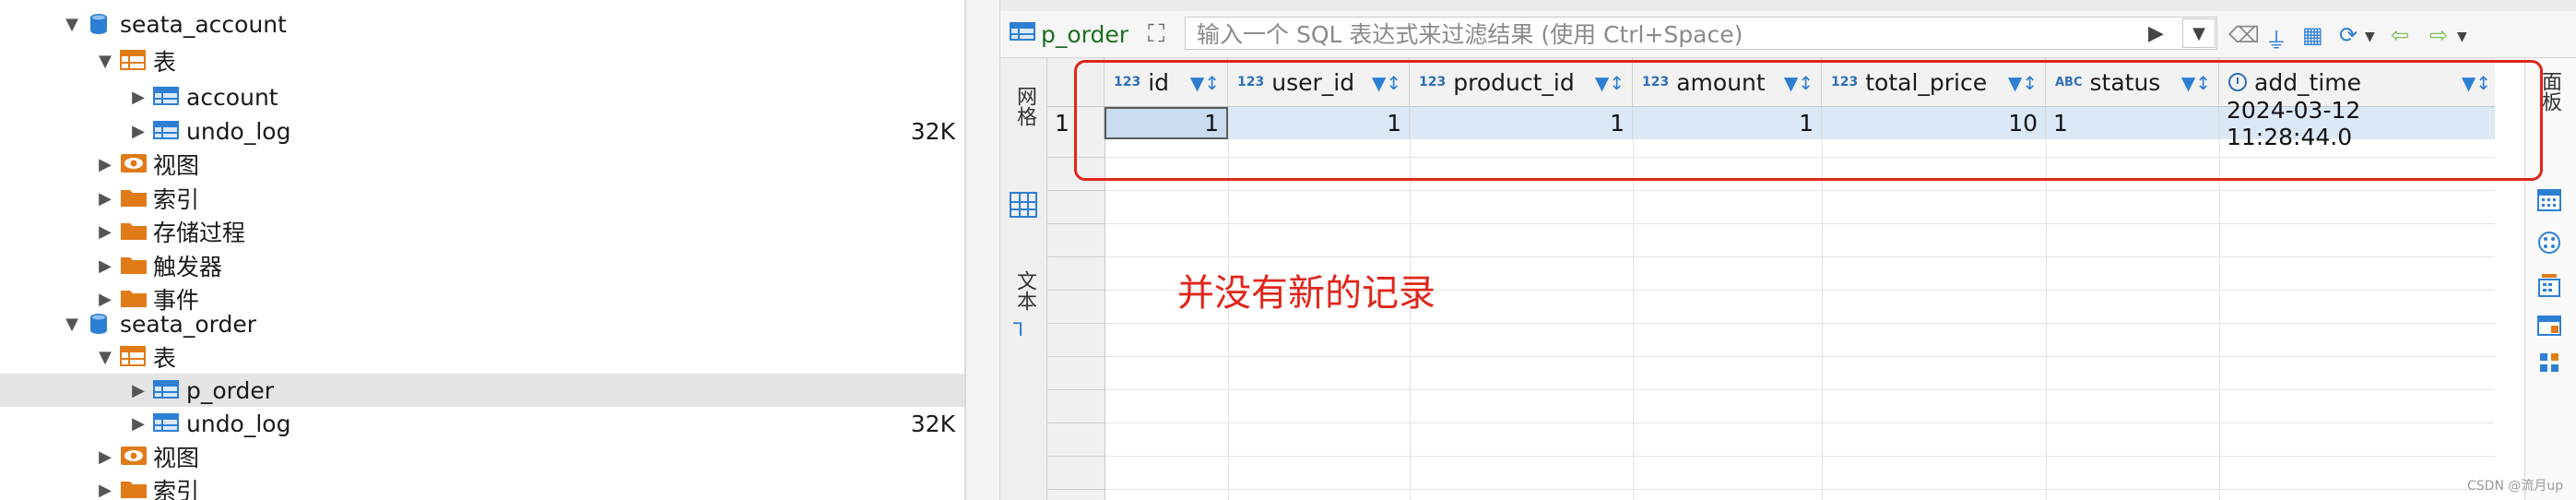  I want to click on column-header-total-price: 123 total_price ▼↕, so click(1934, 82).